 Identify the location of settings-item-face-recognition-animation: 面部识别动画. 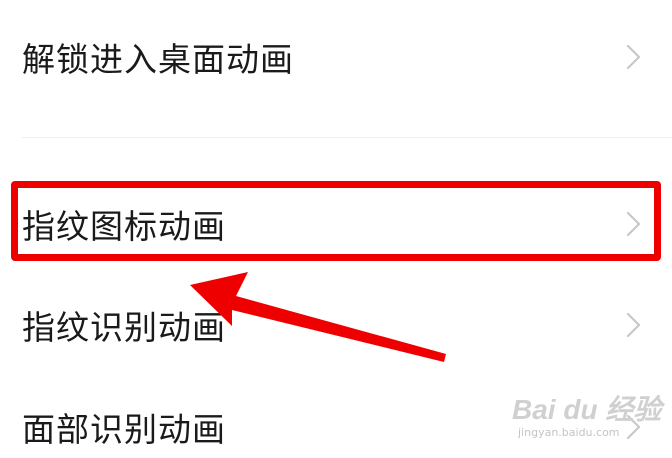
(336, 425).